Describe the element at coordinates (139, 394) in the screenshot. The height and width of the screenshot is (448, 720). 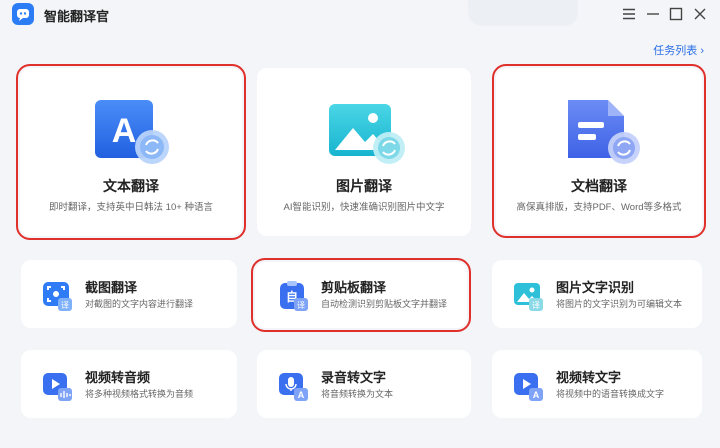
I see `card-subtitle: 将多种视频格式转换为音频` at that location.